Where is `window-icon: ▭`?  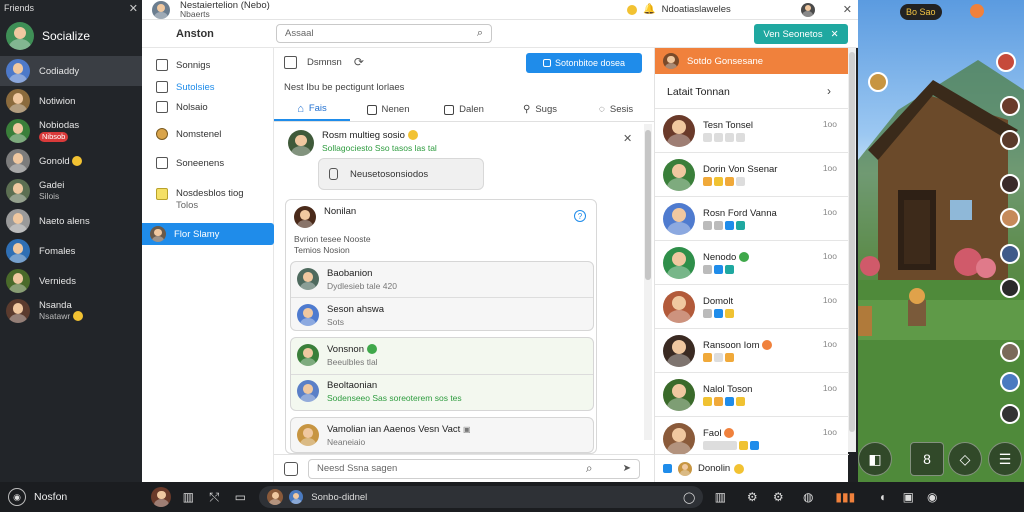 window-icon: ▭ is located at coordinates (240, 497).